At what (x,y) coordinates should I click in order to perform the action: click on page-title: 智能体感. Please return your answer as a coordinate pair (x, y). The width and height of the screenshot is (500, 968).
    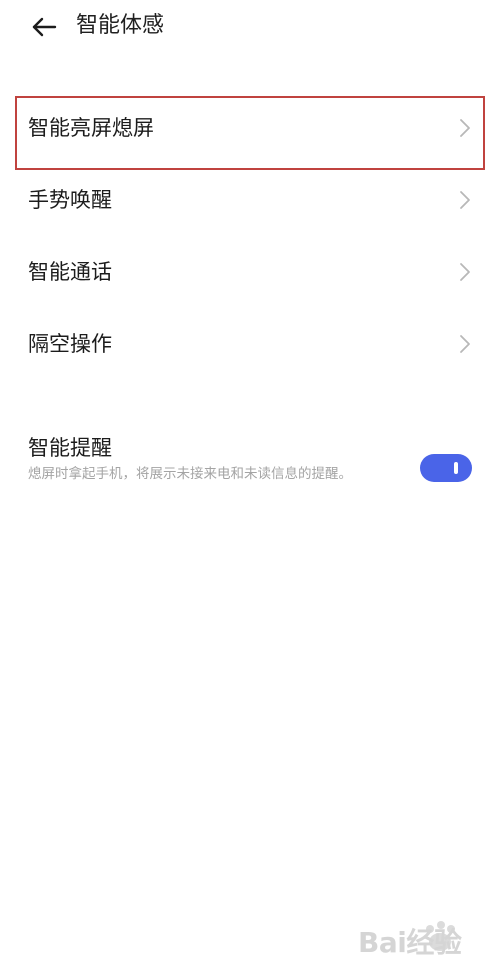
    Looking at the image, I should click on (120, 25).